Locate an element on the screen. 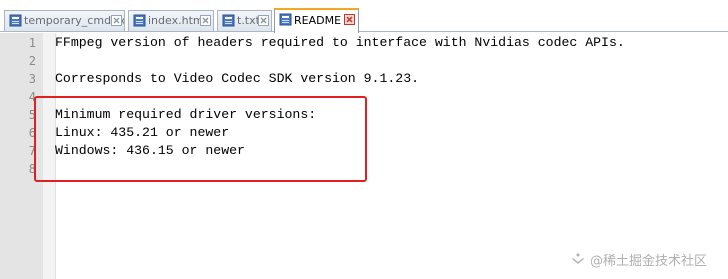  tab-label: temporary_cmd.txt is located at coordinates (74, 20).